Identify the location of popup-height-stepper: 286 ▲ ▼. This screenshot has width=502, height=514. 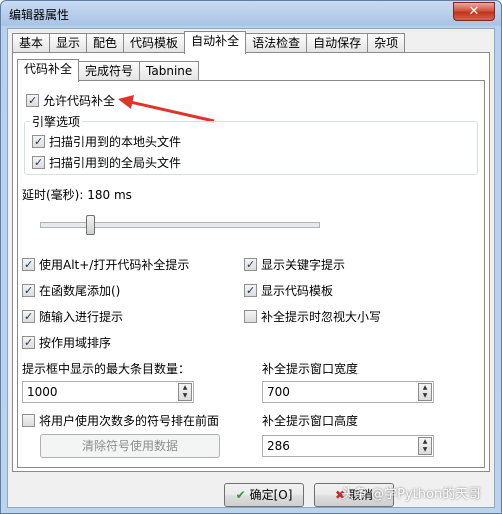
(348, 446).